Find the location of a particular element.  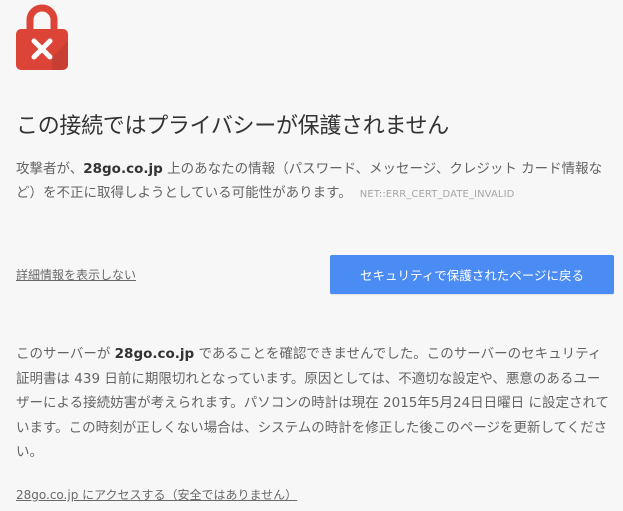

page-title: この接続ではプライバシーが保護されません is located at coordinates (232, 126).